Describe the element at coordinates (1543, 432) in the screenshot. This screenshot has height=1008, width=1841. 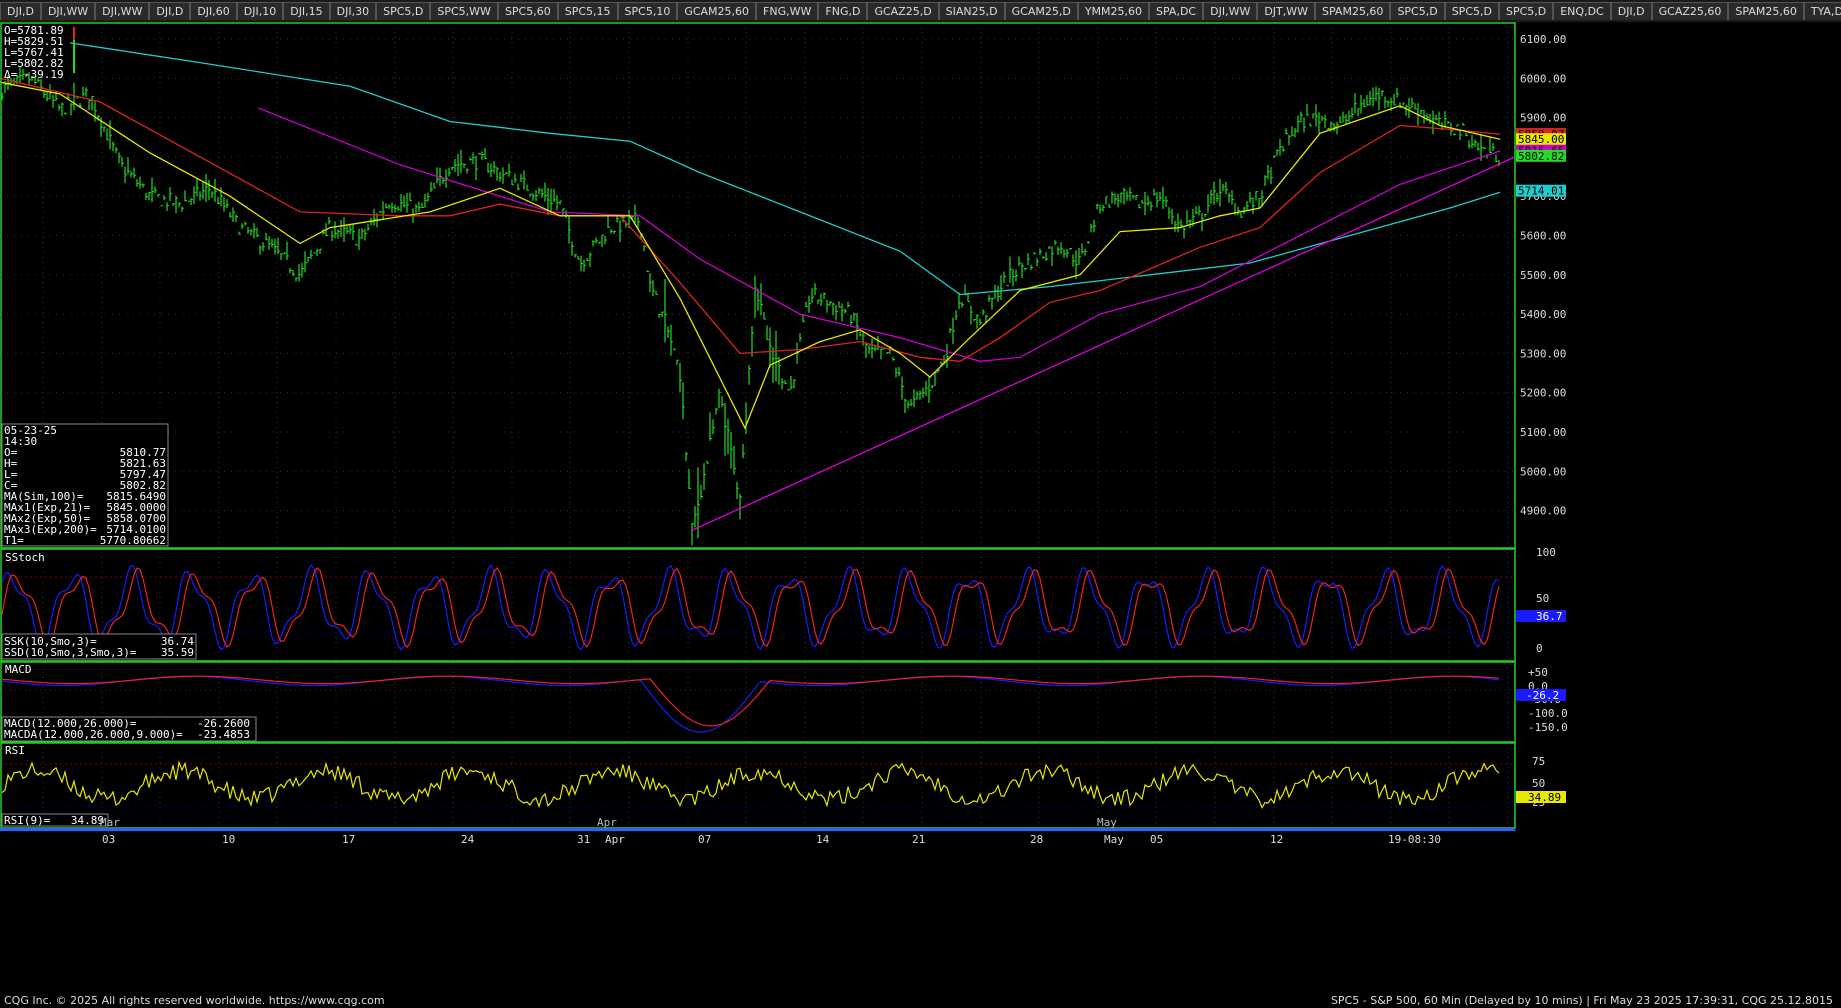
I see `price-tick-label: 5100.00` at that location.